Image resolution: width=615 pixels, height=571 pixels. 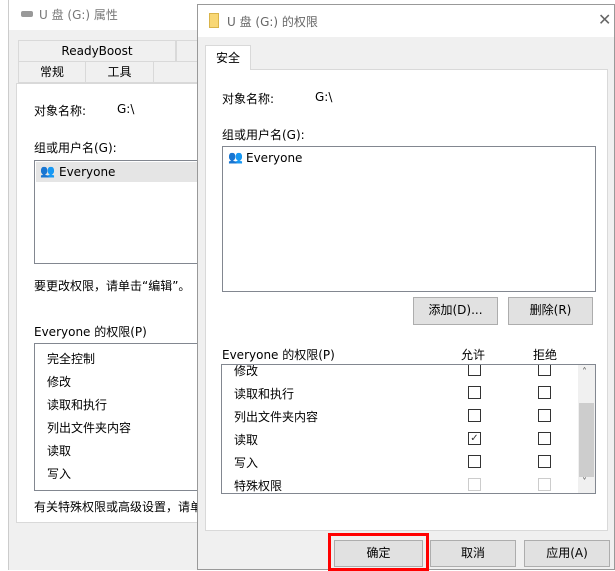 What do you see at coordinates (246, 371) in the screenshot?
I see `perm-name: 修改` at bounding box center [246, 371].